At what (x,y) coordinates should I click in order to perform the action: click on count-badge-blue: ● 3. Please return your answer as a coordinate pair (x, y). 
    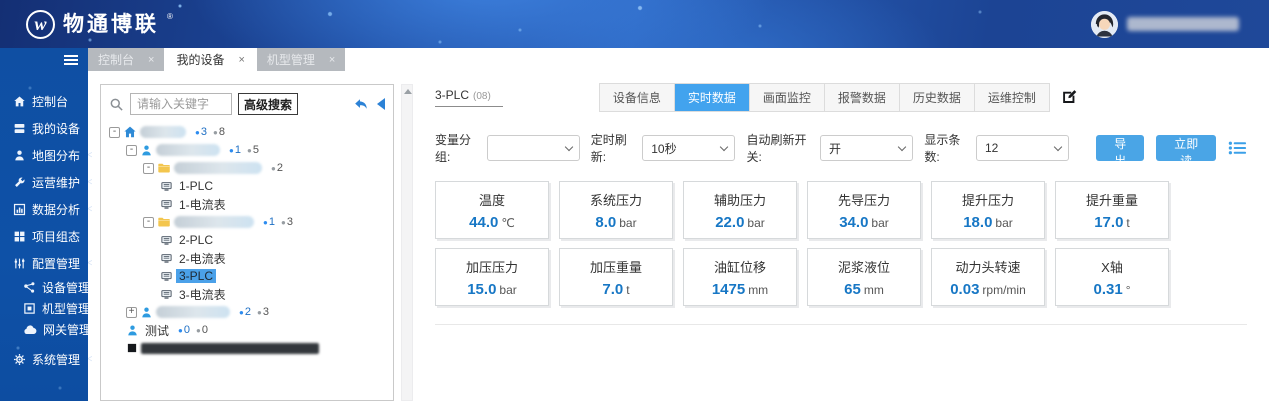
    Looking at the image, I should click on (201, 132).